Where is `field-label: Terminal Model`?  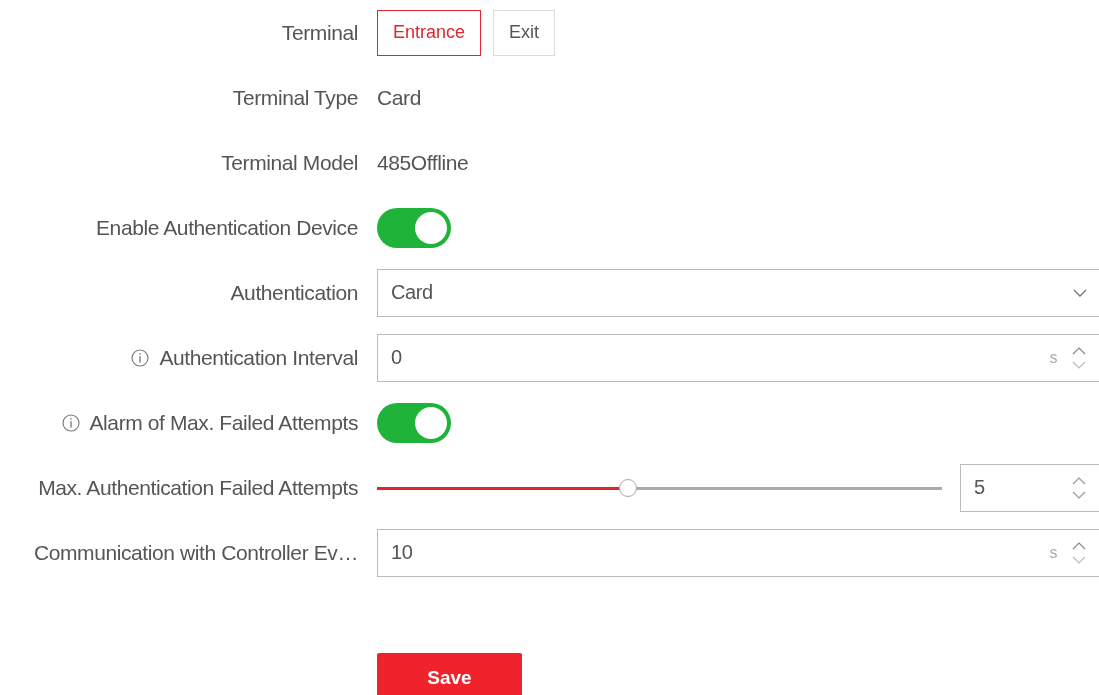 field-label: Terminal Model is located at coordinates (289, 162).